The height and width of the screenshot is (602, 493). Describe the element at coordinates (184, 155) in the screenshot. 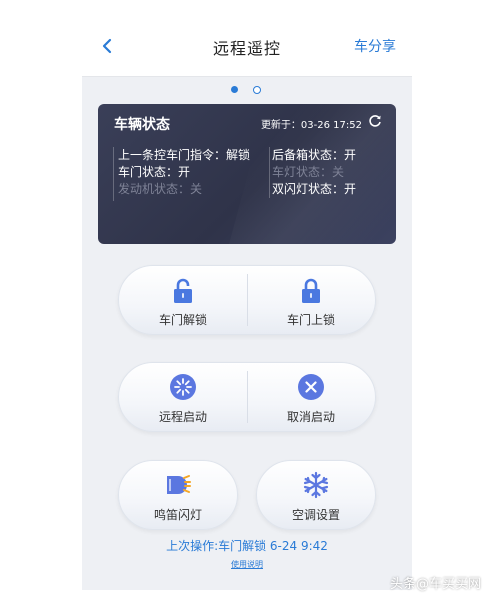

I see `status-line: 上一条控车门指令：解锁` at that location.